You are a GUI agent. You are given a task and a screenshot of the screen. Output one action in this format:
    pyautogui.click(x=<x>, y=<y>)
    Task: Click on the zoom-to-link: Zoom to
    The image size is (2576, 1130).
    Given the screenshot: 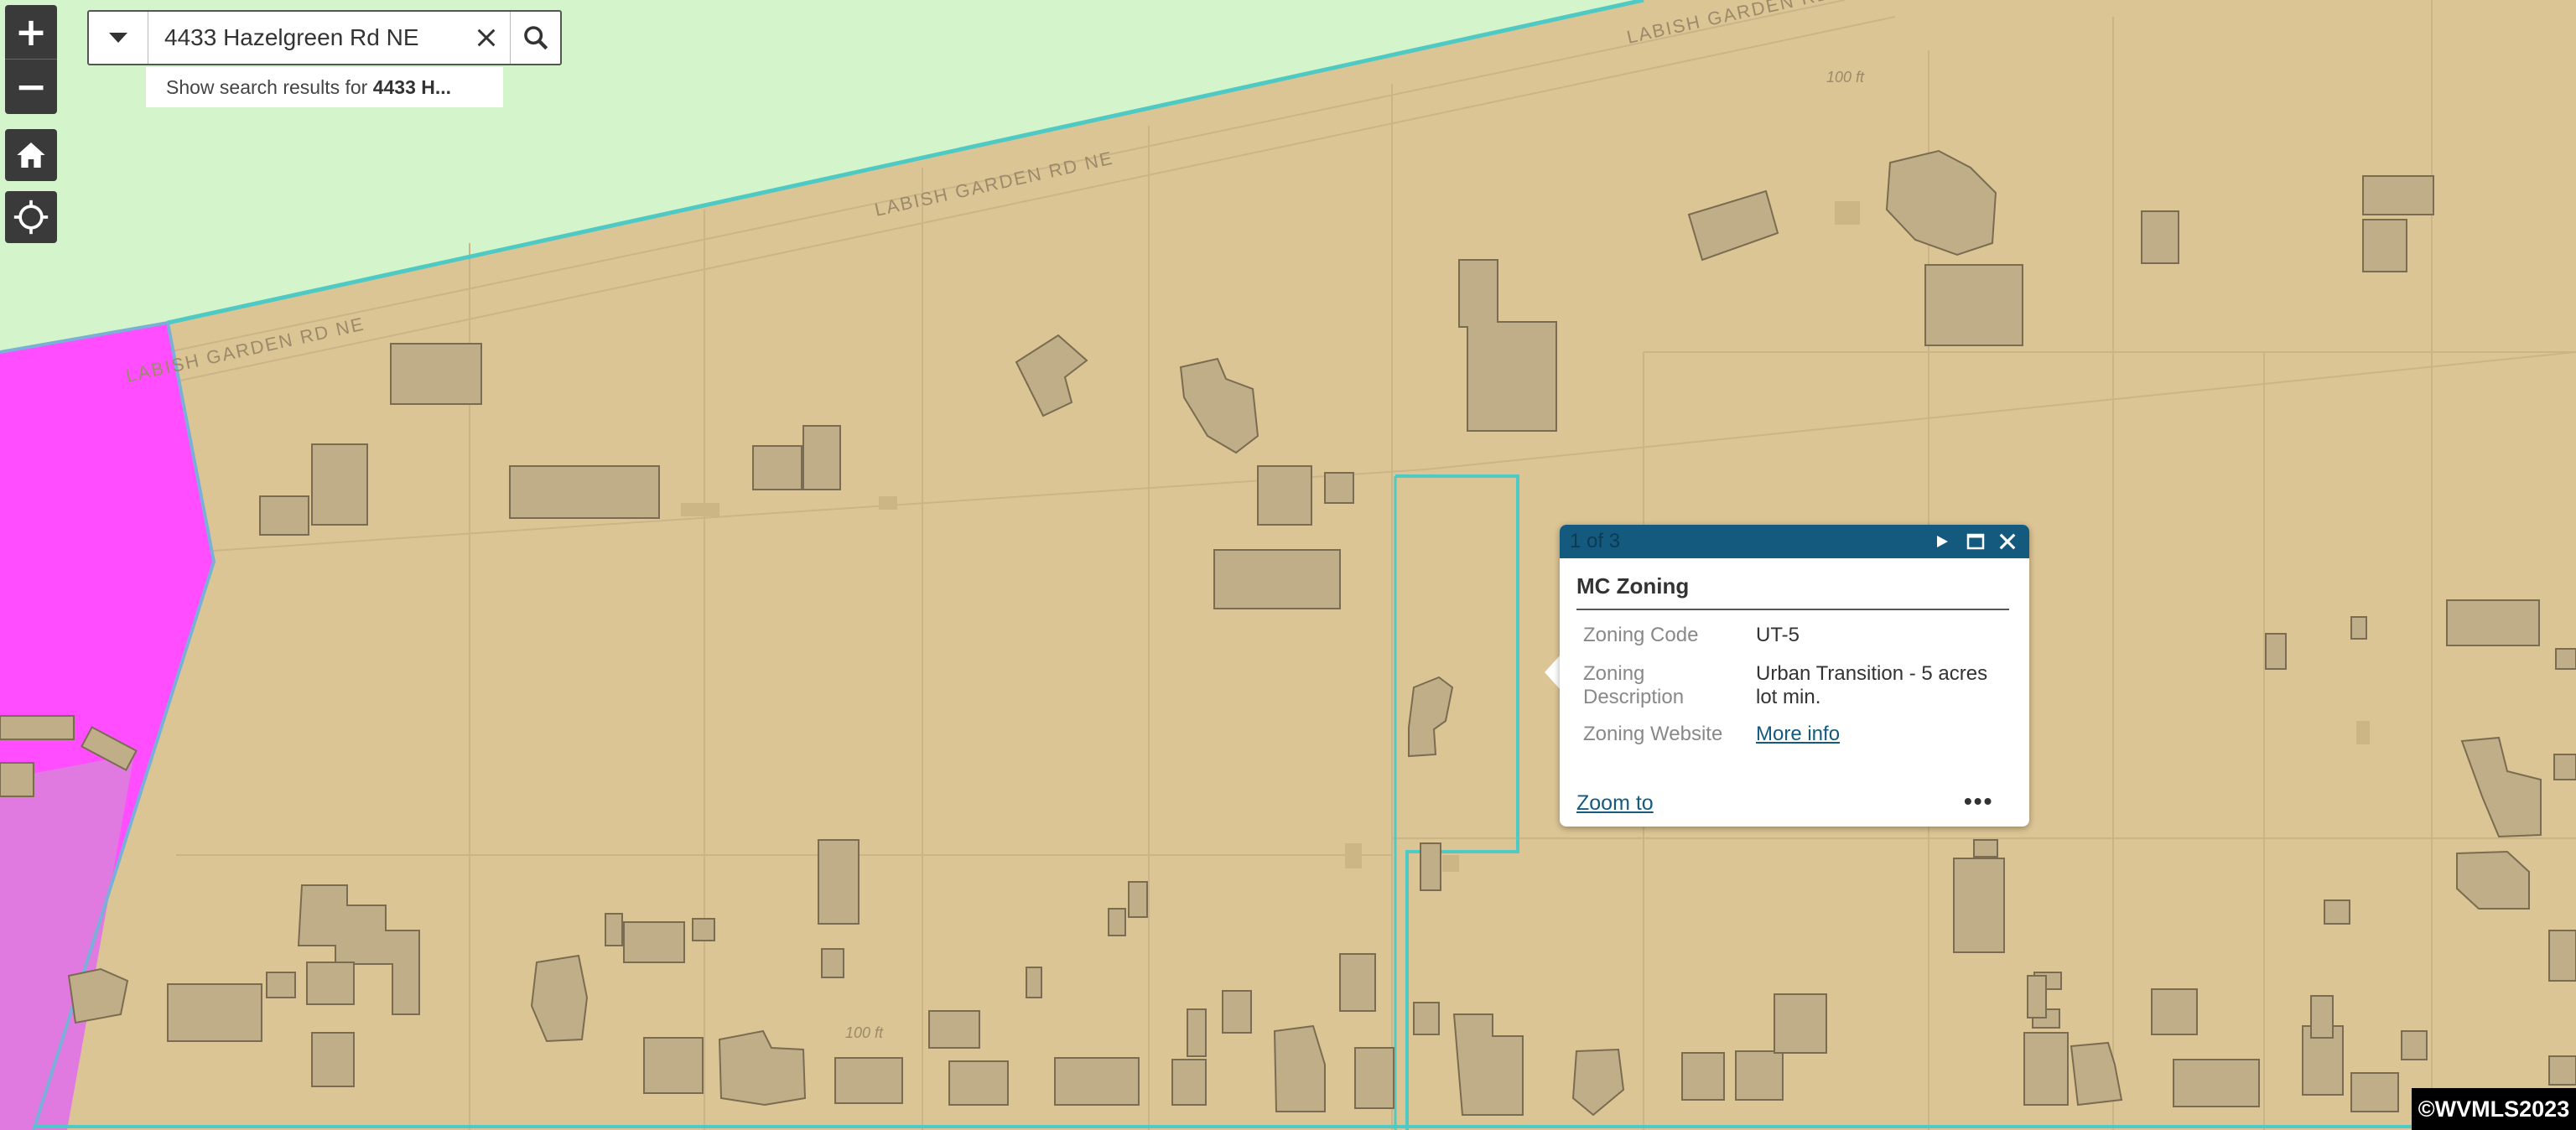 What is the action you would take?
    pyautogui.click(x=1615, y=803)
    